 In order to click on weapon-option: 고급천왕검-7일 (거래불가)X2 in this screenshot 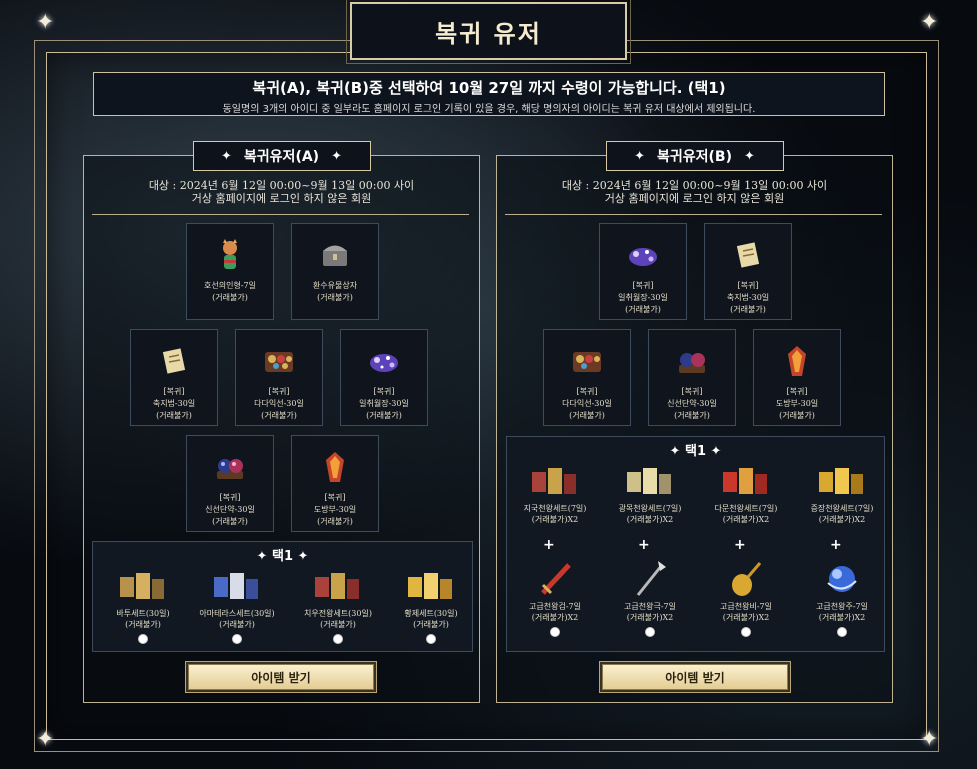, I will do `click(555, 598)`.